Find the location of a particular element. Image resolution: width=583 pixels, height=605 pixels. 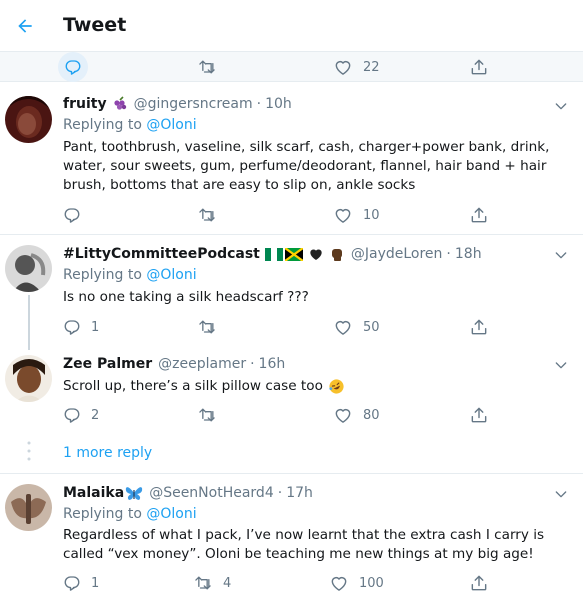

timestamp: 17h is located at coordinates (299, 493).